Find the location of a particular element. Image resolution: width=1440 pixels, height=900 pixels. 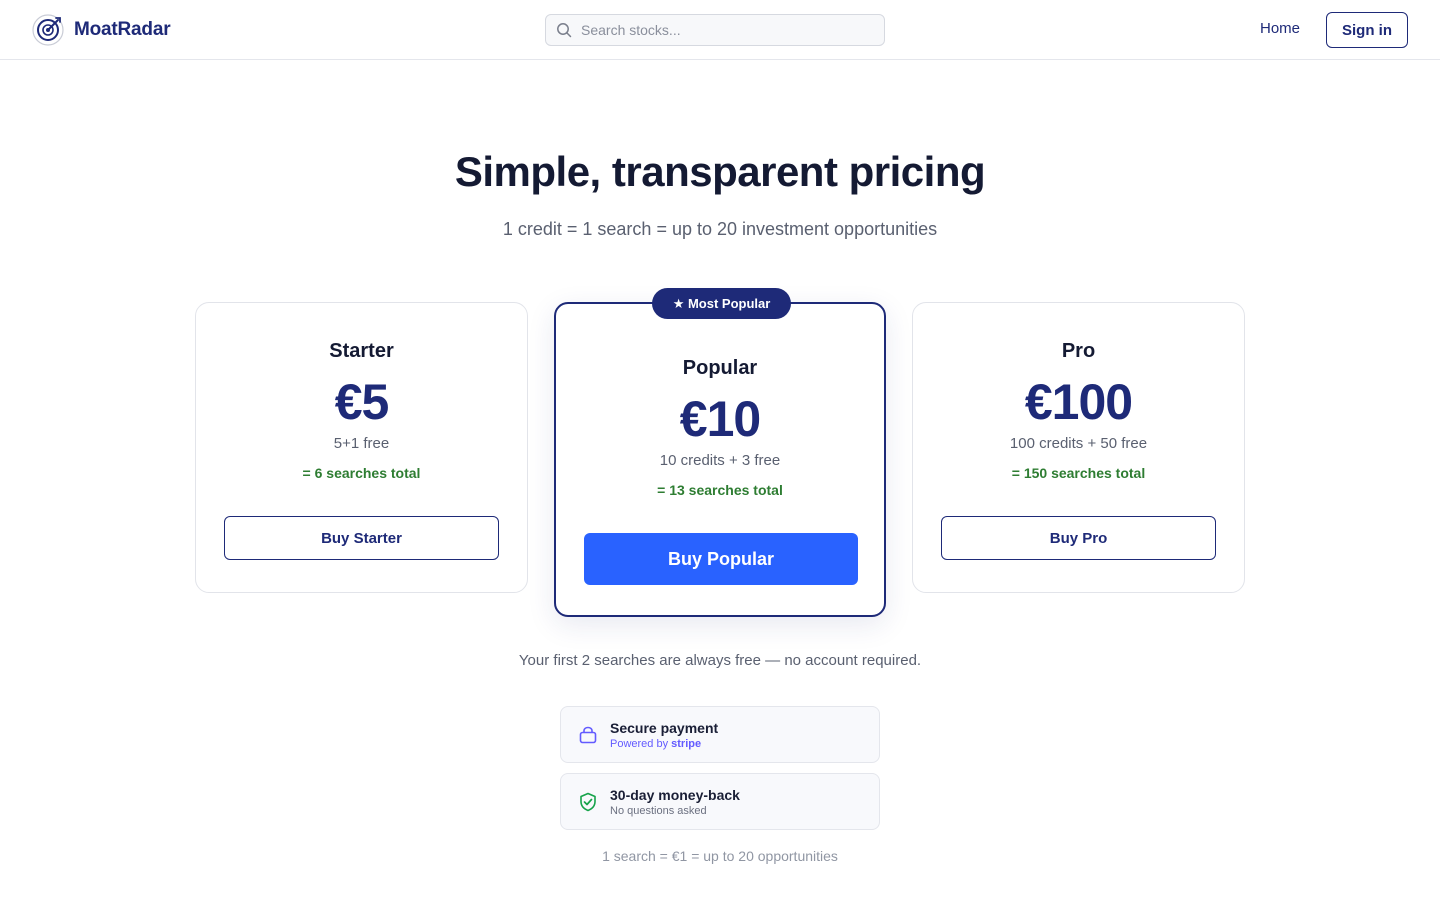

secure-payment-subtitle: Powered by stripe is located at coordinates (664, 744).